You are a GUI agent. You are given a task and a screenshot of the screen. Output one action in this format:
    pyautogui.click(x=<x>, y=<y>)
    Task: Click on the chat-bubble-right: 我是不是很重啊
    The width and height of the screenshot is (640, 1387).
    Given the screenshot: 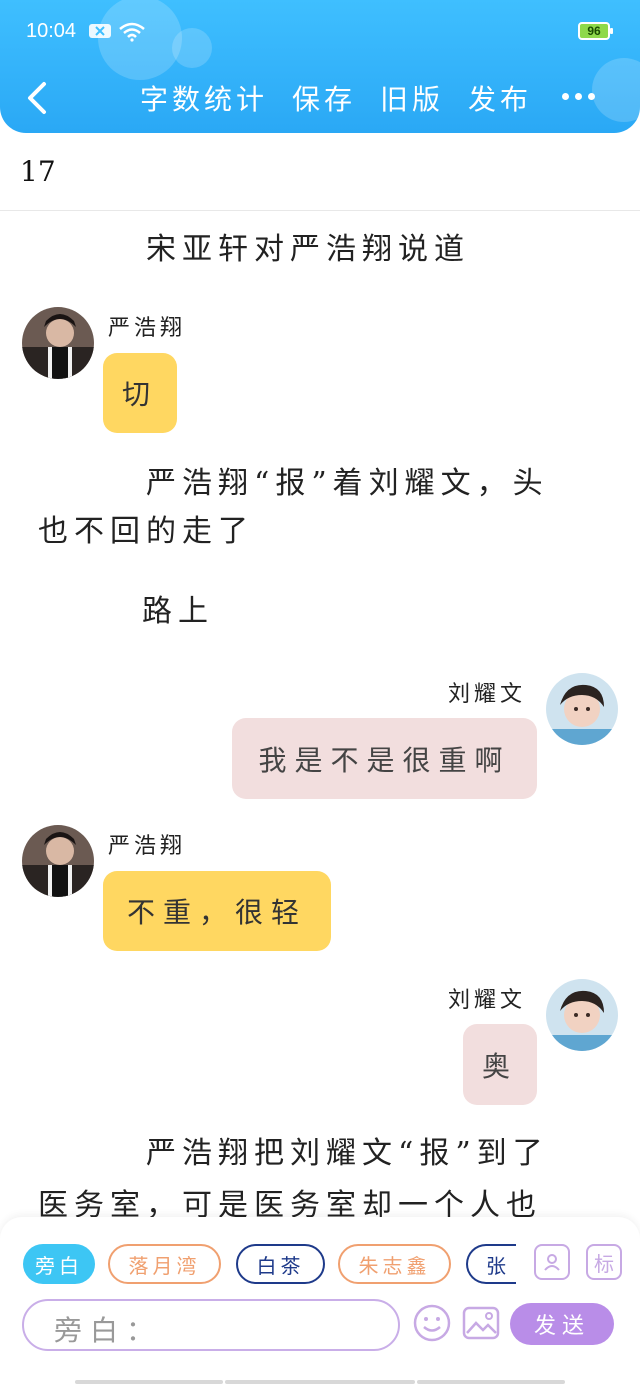 What is the action you would take?
    pyautogui.click(x=384, y=758)
    